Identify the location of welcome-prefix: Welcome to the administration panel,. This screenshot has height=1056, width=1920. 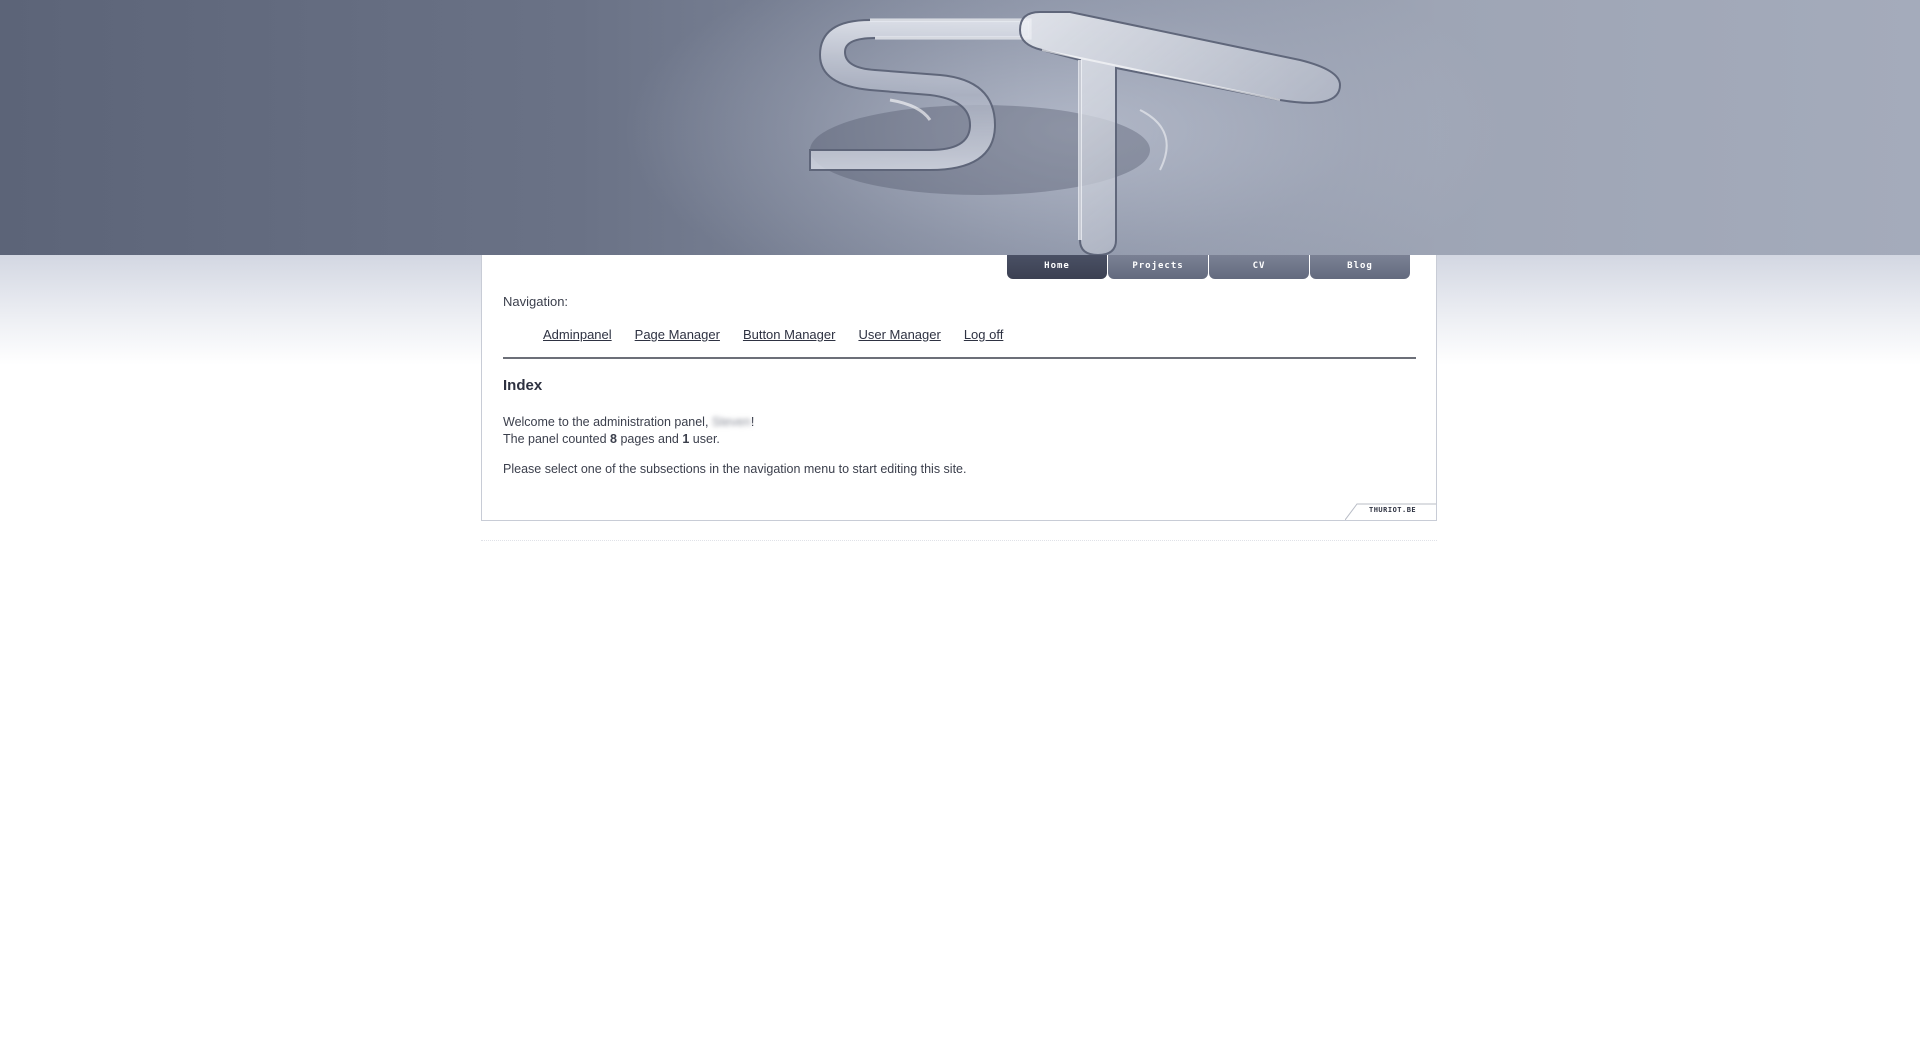
(606, 422).